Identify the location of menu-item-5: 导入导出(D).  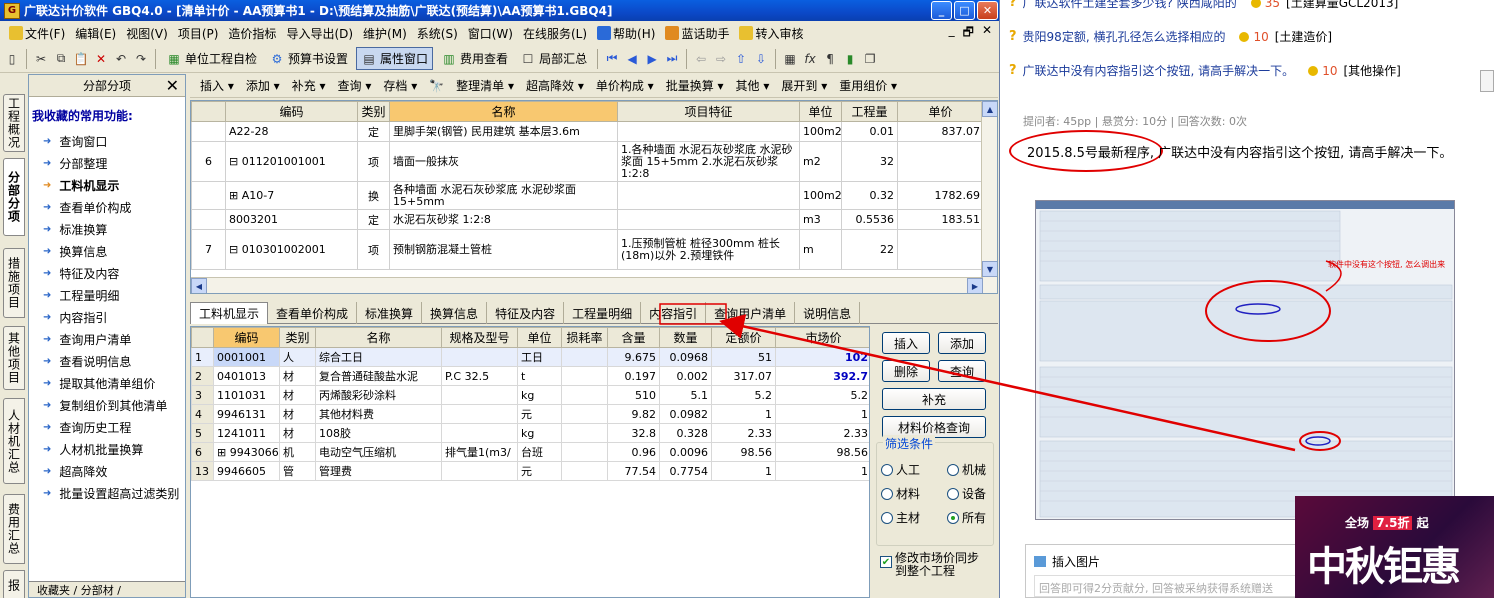
(319, 33).